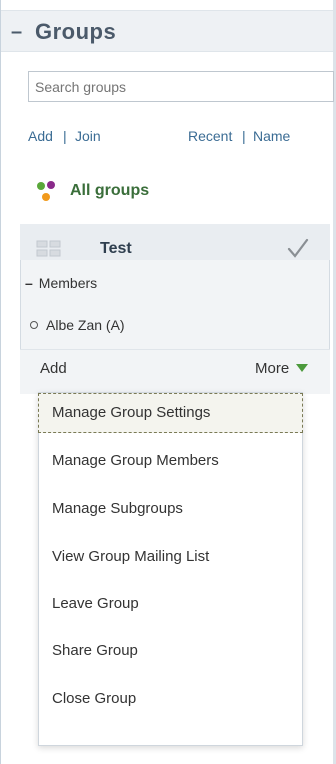 The image size is (336, 764). Describe the element at coordinates (167, 31) in the screenshot. I see `groups-header: – Groups` at that location.